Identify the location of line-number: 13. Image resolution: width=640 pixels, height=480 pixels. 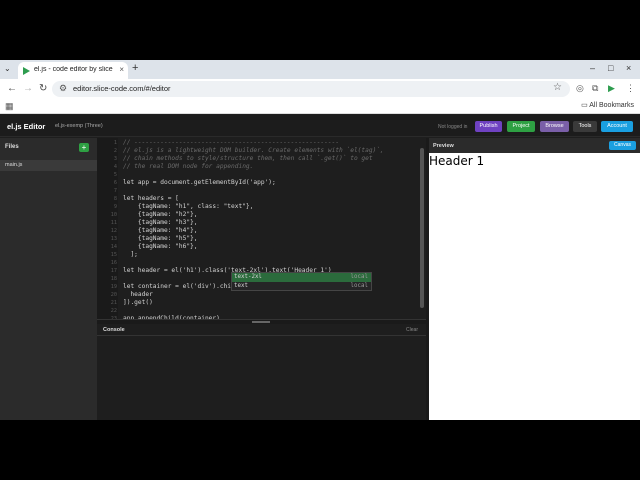
(113, 239).